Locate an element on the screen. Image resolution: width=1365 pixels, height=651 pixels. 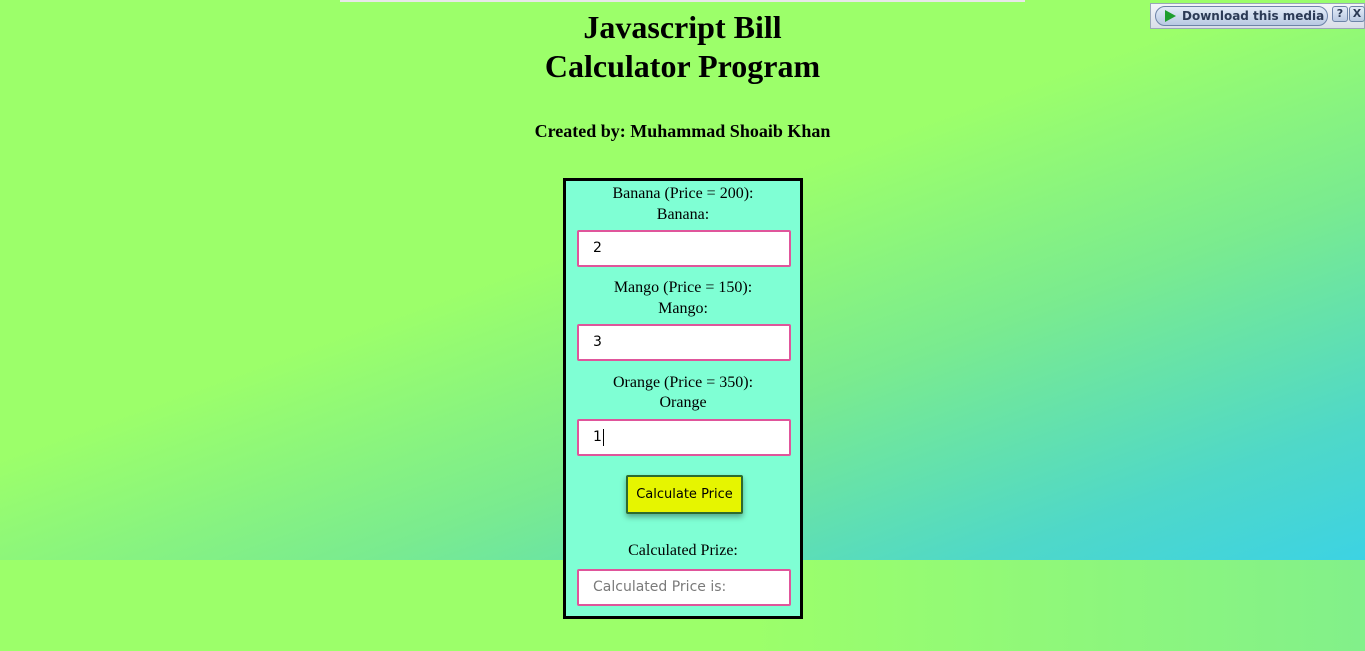
mango-price-label: Mango (Price = 150): is located at coordinates (683, 287).